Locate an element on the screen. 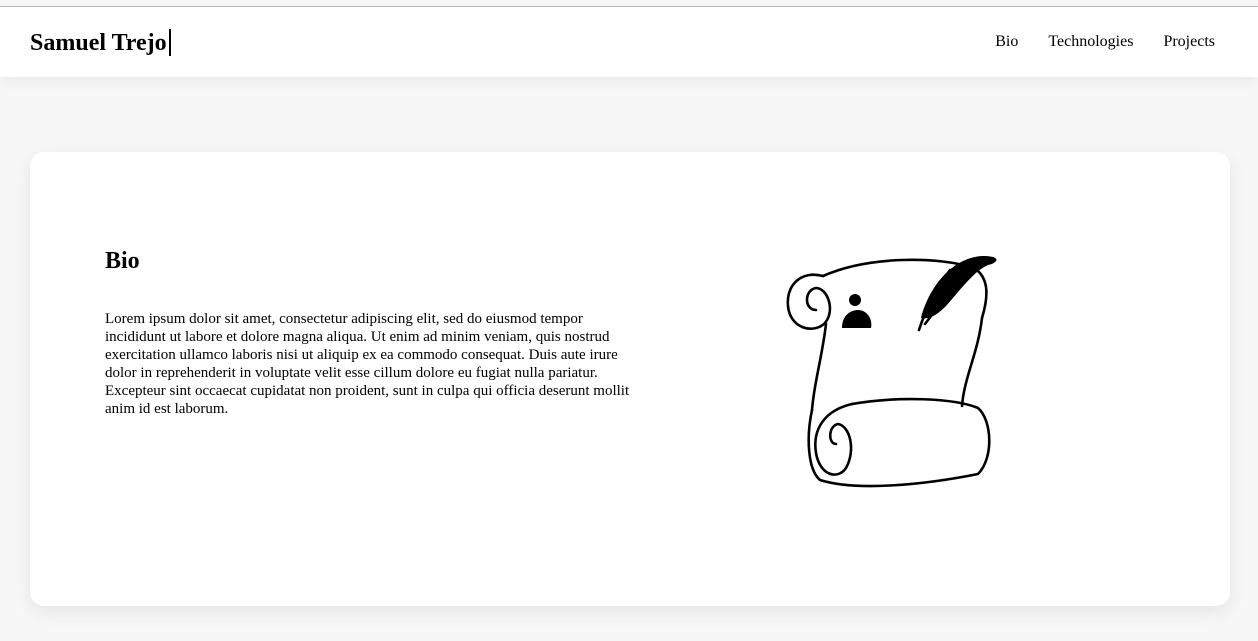 The width and height of the screenshot is (1258, 641). site-header: Samuel Trejo Bio Technologies Projects is located at coordinates (629, 42).